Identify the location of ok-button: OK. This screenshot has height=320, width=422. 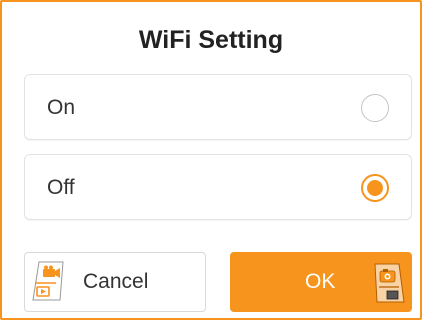
(321, 282).